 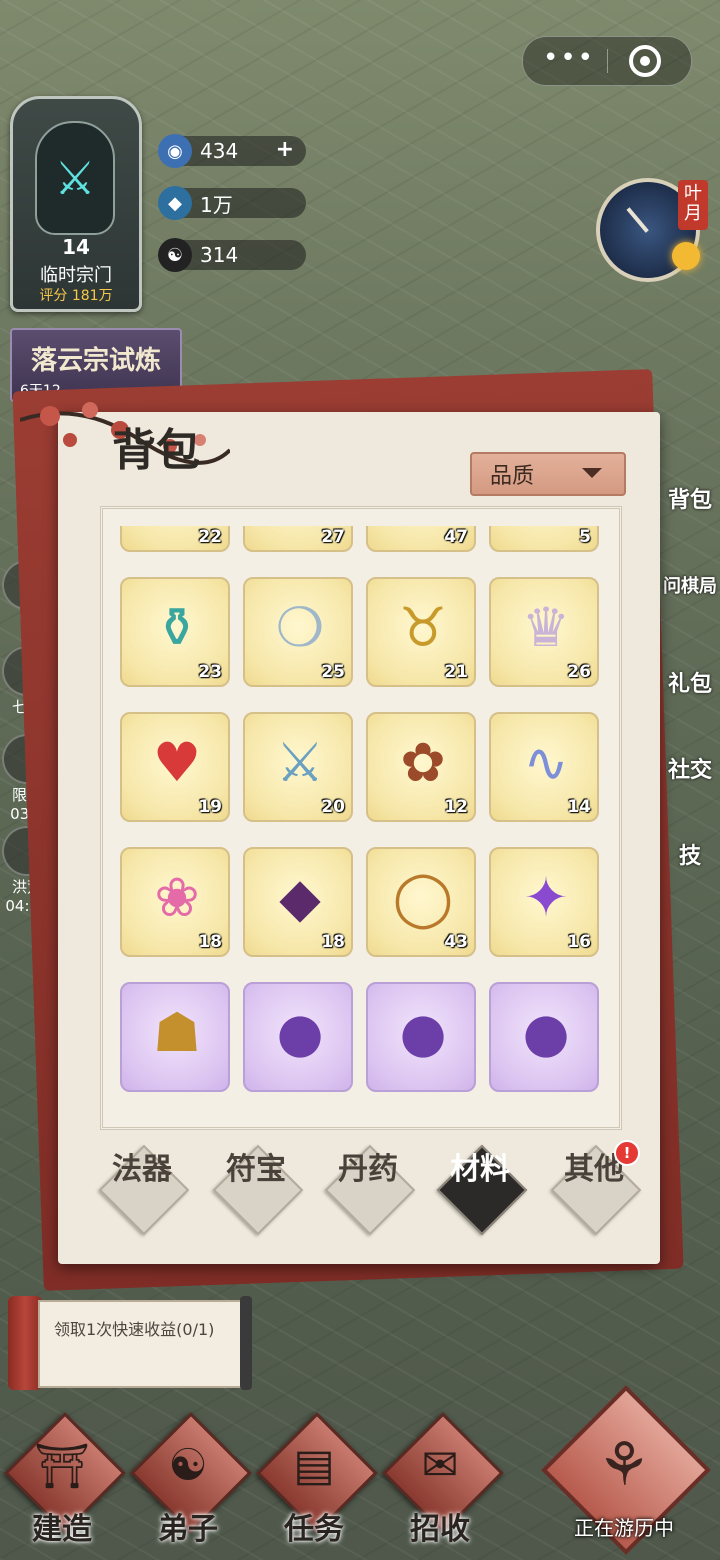 I want to click on chevron-down-icon, so click(x=592, y=473).